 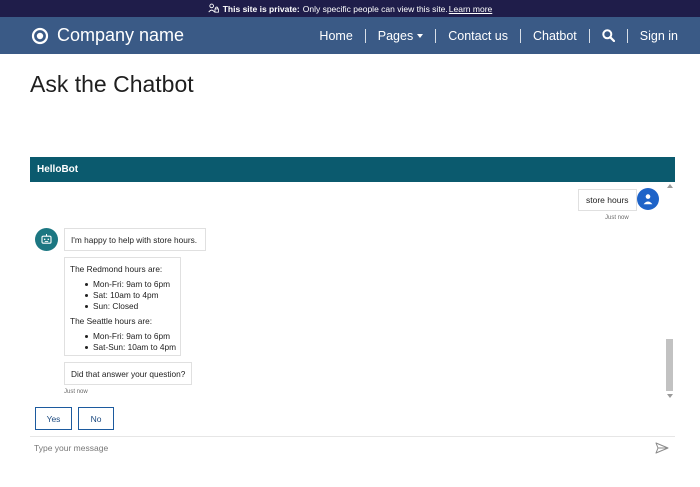 I want to click on scroll-up-arrow-icon, so click(x=670, y=186).